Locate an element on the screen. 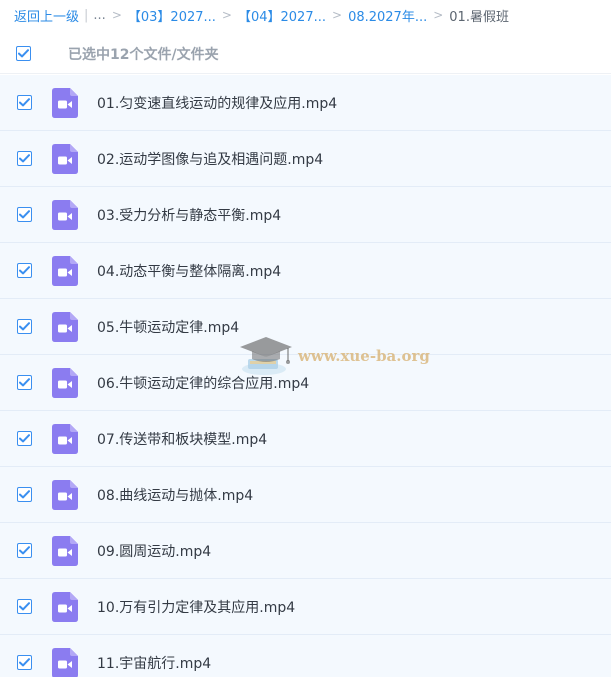 This screenshot has height=677, width=611. select-all-checkbox is located at coordinates (23, 53).